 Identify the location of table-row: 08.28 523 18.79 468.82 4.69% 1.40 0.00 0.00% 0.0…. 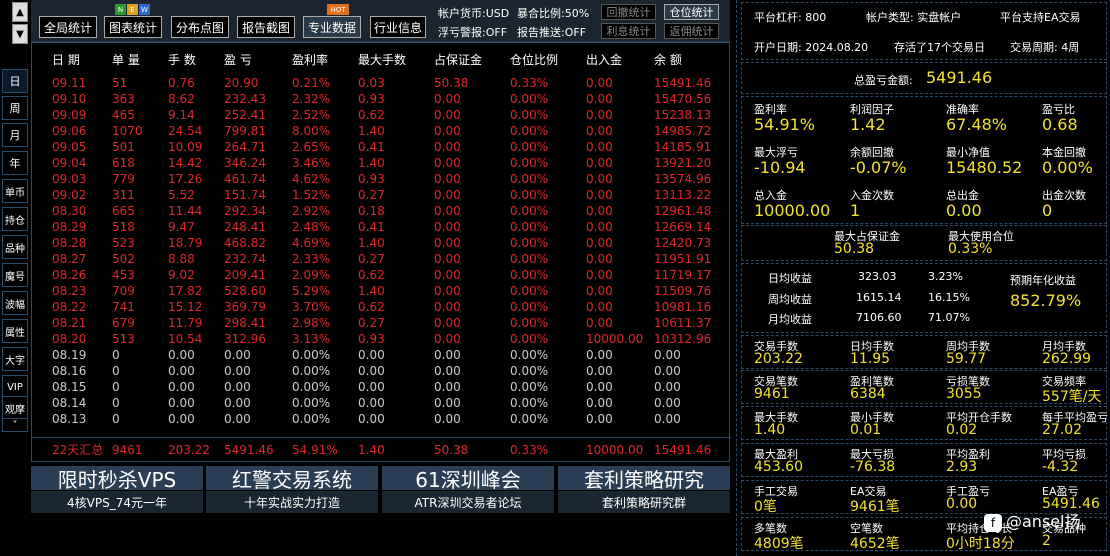
(381, 243).